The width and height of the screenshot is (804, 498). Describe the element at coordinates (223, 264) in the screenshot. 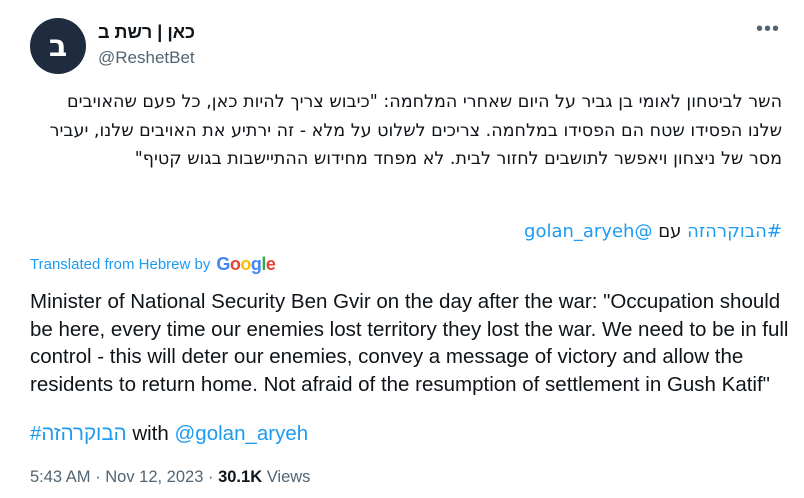

I see `google-letter: G` at that location.